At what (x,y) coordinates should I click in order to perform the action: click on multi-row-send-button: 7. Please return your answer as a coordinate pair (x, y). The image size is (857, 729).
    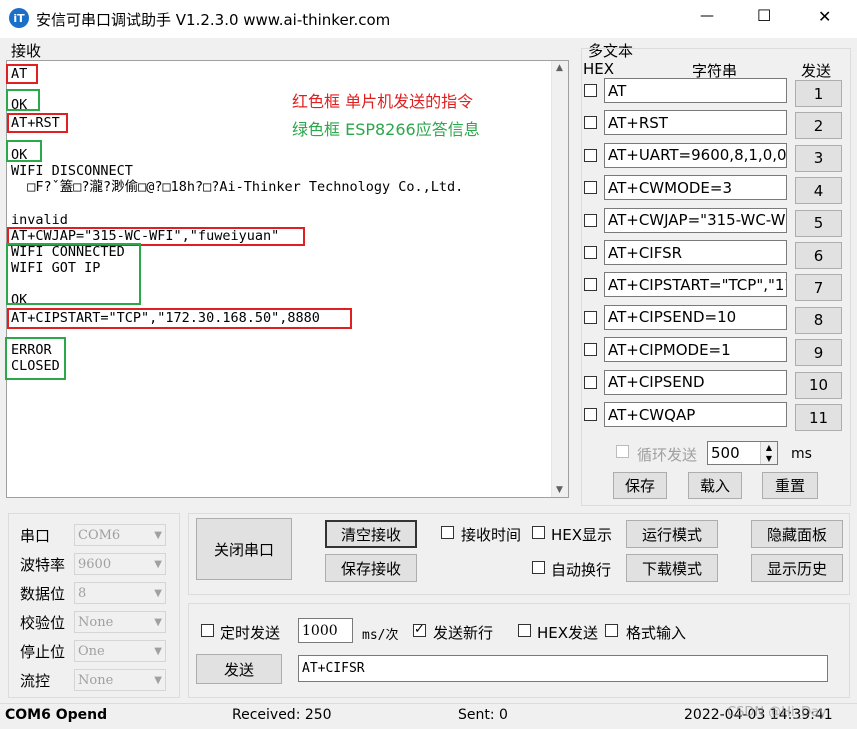
    Looking at the image, I should click on (818, 288).